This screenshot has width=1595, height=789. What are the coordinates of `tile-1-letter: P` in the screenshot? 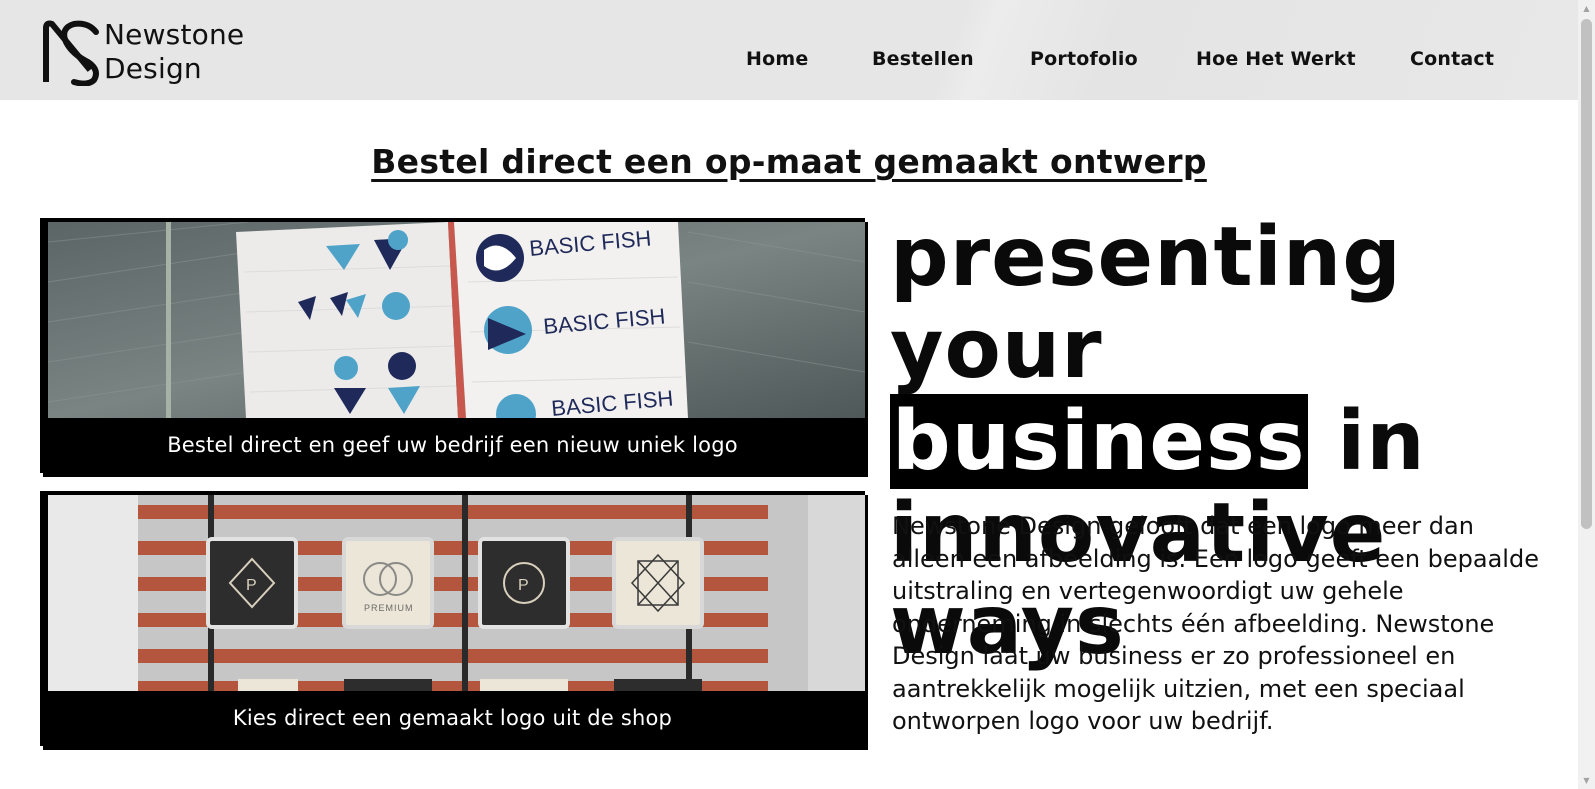 It's located at (251, 585).